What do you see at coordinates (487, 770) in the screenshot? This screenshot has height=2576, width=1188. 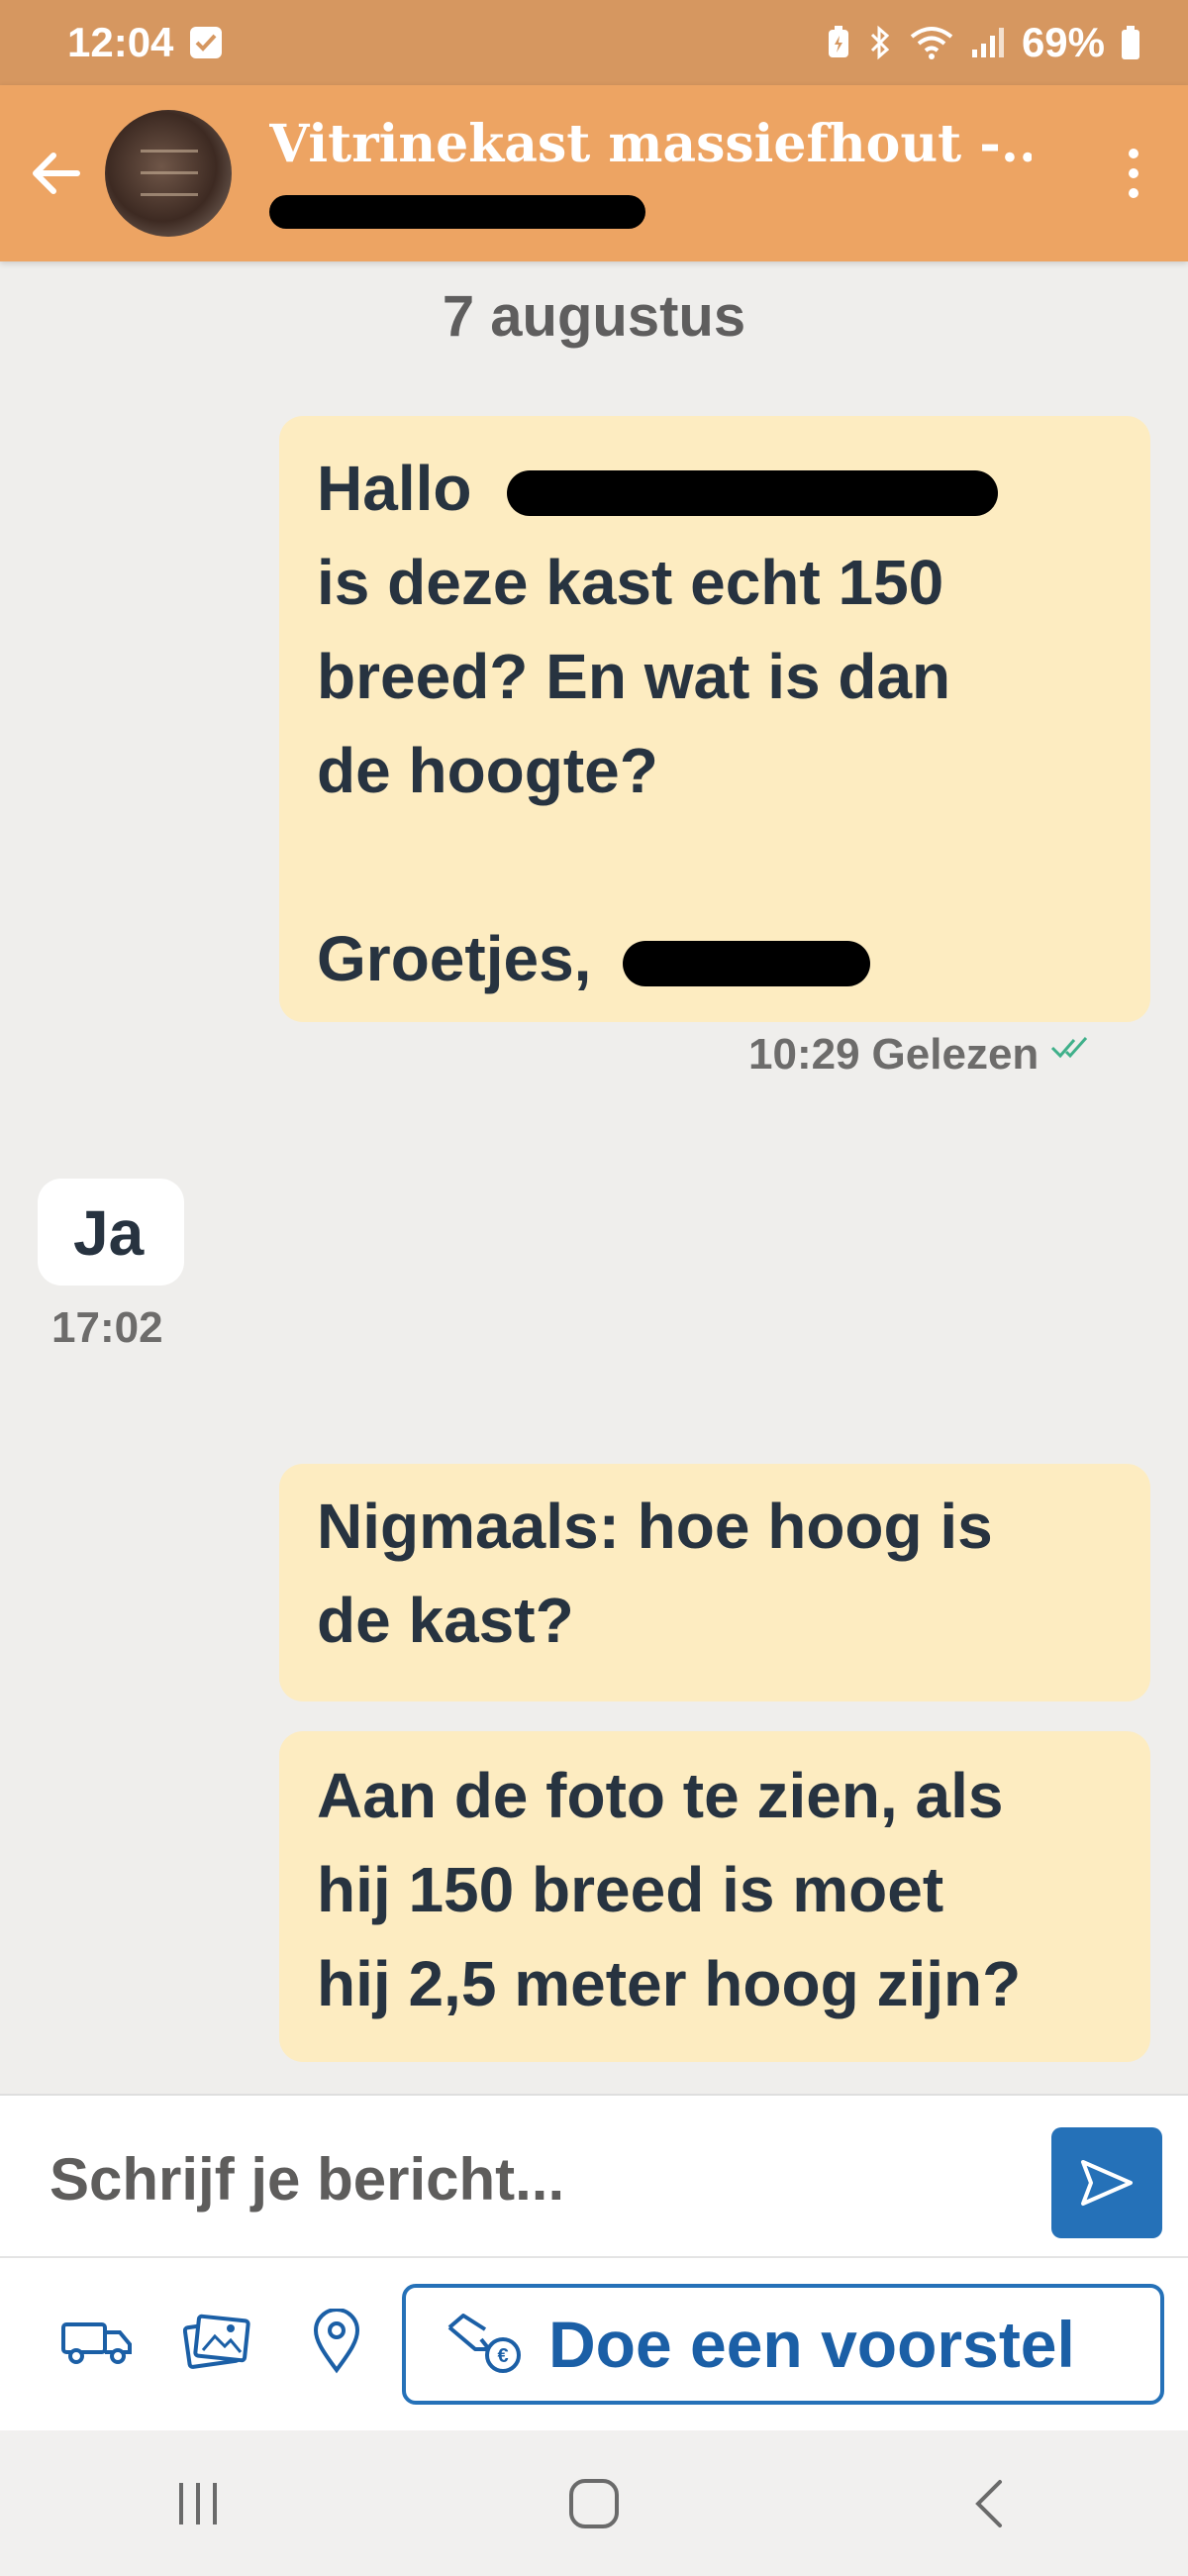 I see `message-text: de hoogte?` at bounding box center [487, 770].